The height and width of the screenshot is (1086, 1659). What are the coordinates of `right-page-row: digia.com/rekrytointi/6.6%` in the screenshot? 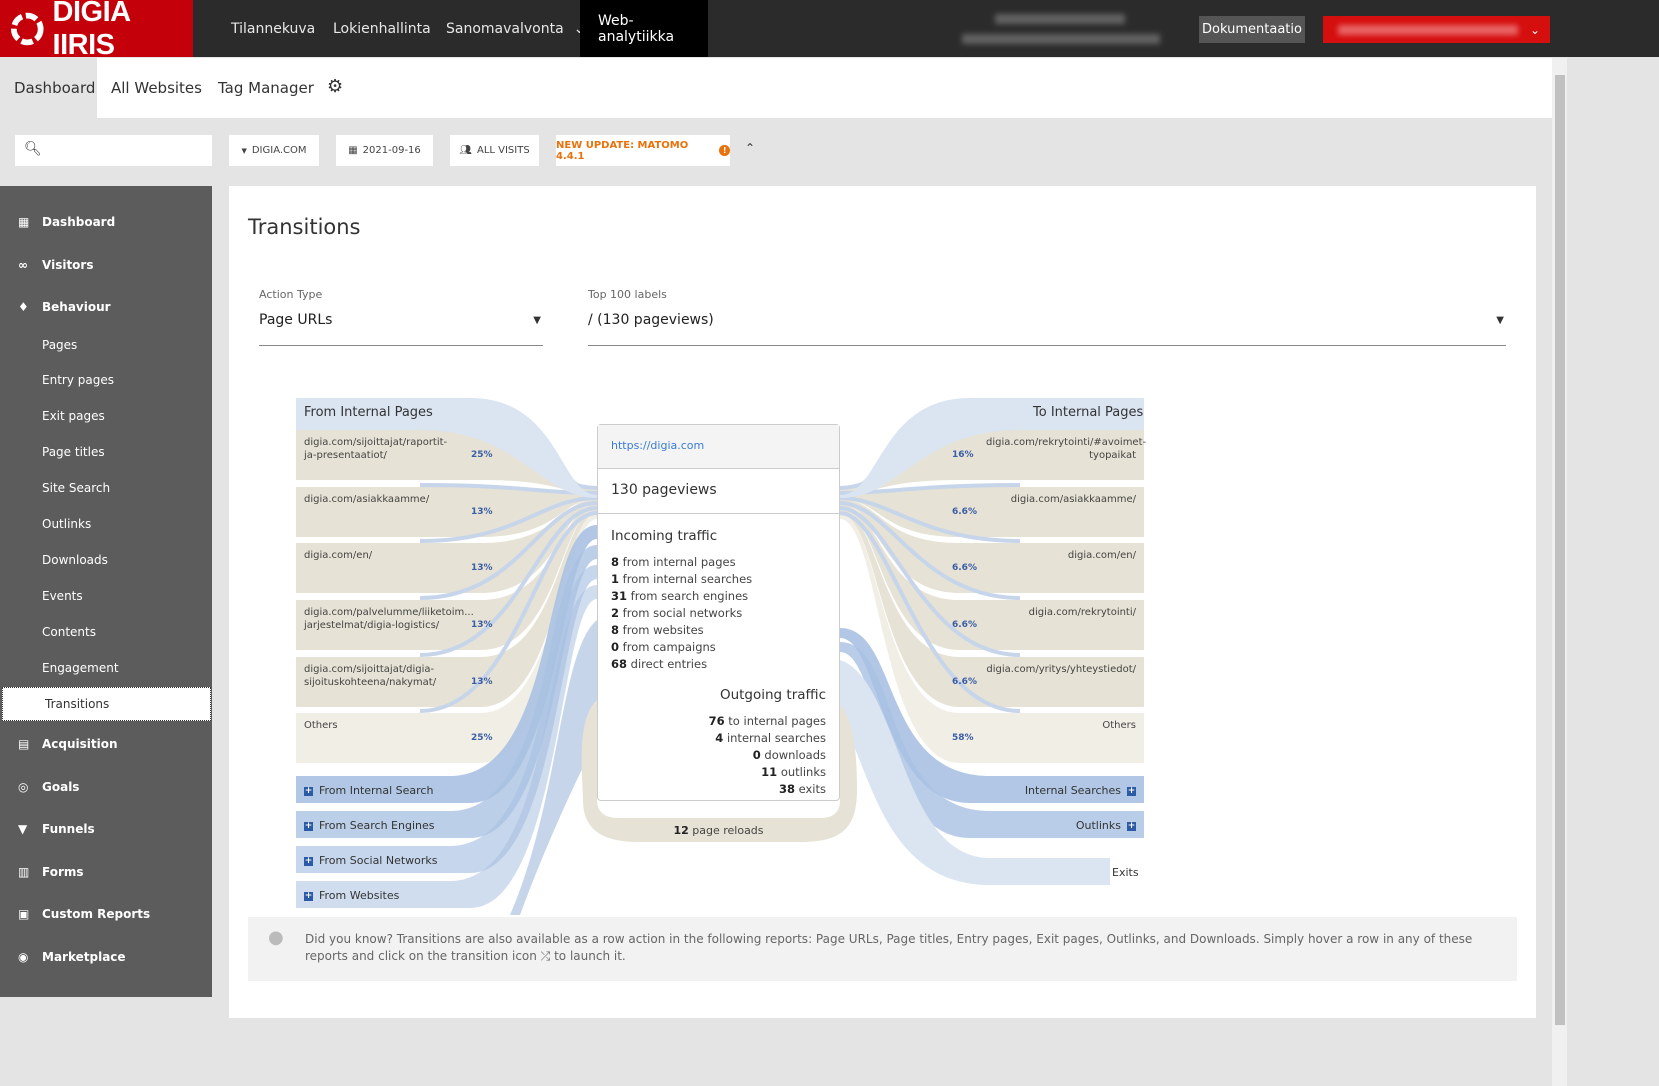 It's located at (1044, 625).